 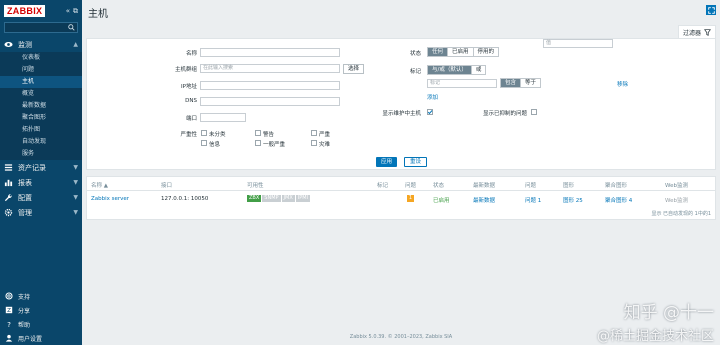 What do you see at coordinates (41, 94) in the screenshot?
I see `submenu-overview: 概览` at bounding box center [41, 94].